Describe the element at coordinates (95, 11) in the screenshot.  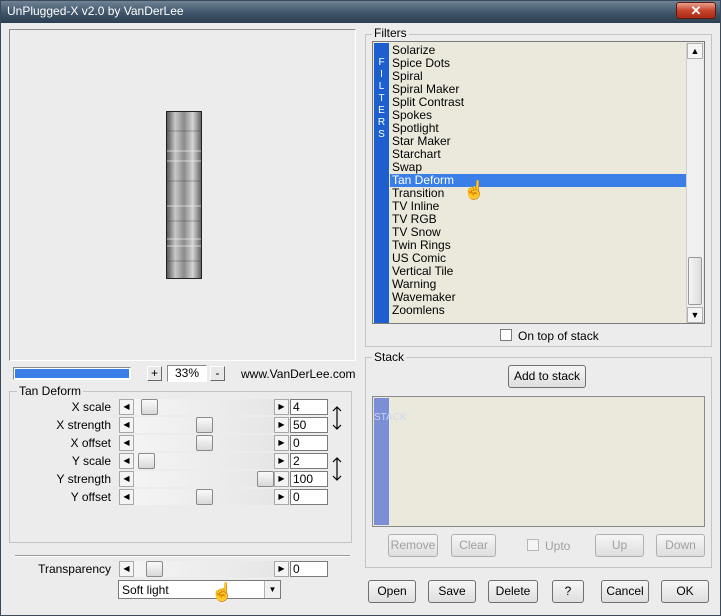
I see `window-title: UnPlugged-X v2.0 by VanDerLee` at that location.